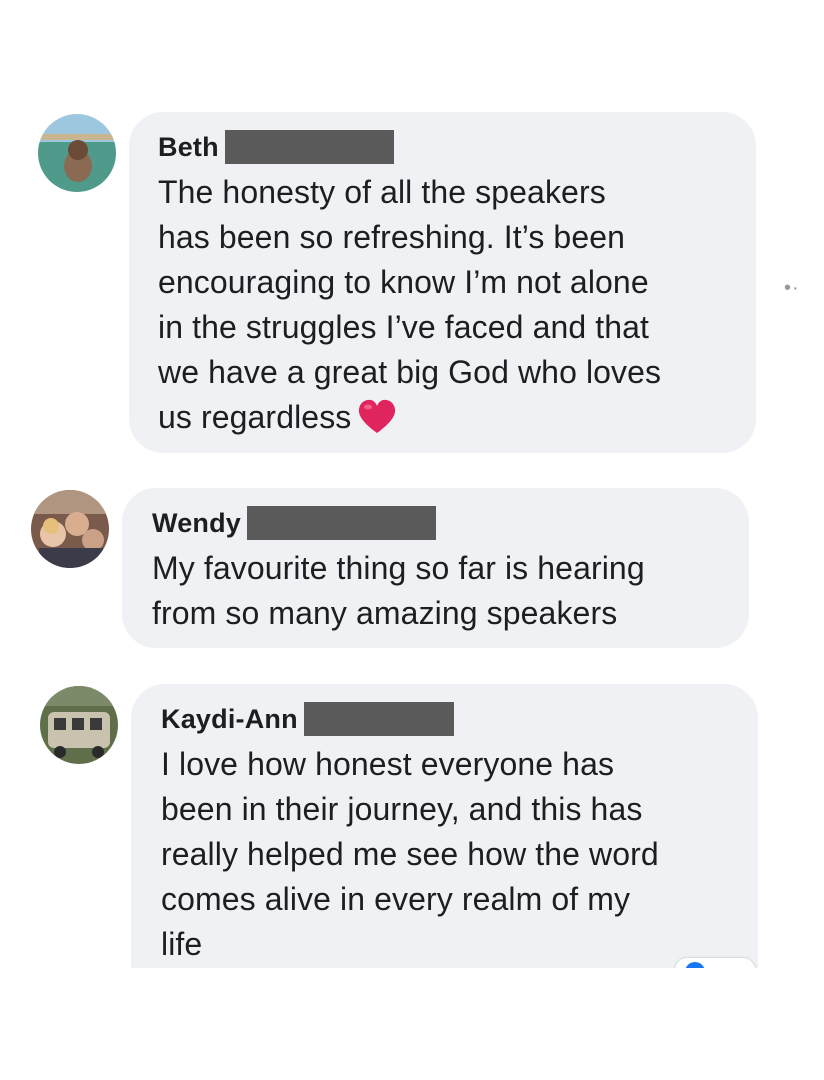  I want to click on comment-author: Wendy, so click(196, 523).